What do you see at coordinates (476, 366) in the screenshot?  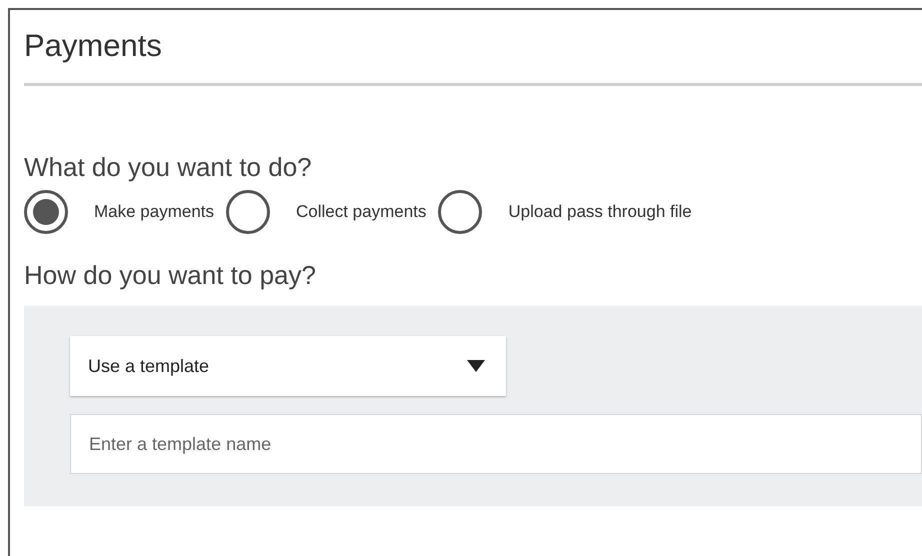 I see `dropdown-caret-icon` at bounding box center [476, 366].